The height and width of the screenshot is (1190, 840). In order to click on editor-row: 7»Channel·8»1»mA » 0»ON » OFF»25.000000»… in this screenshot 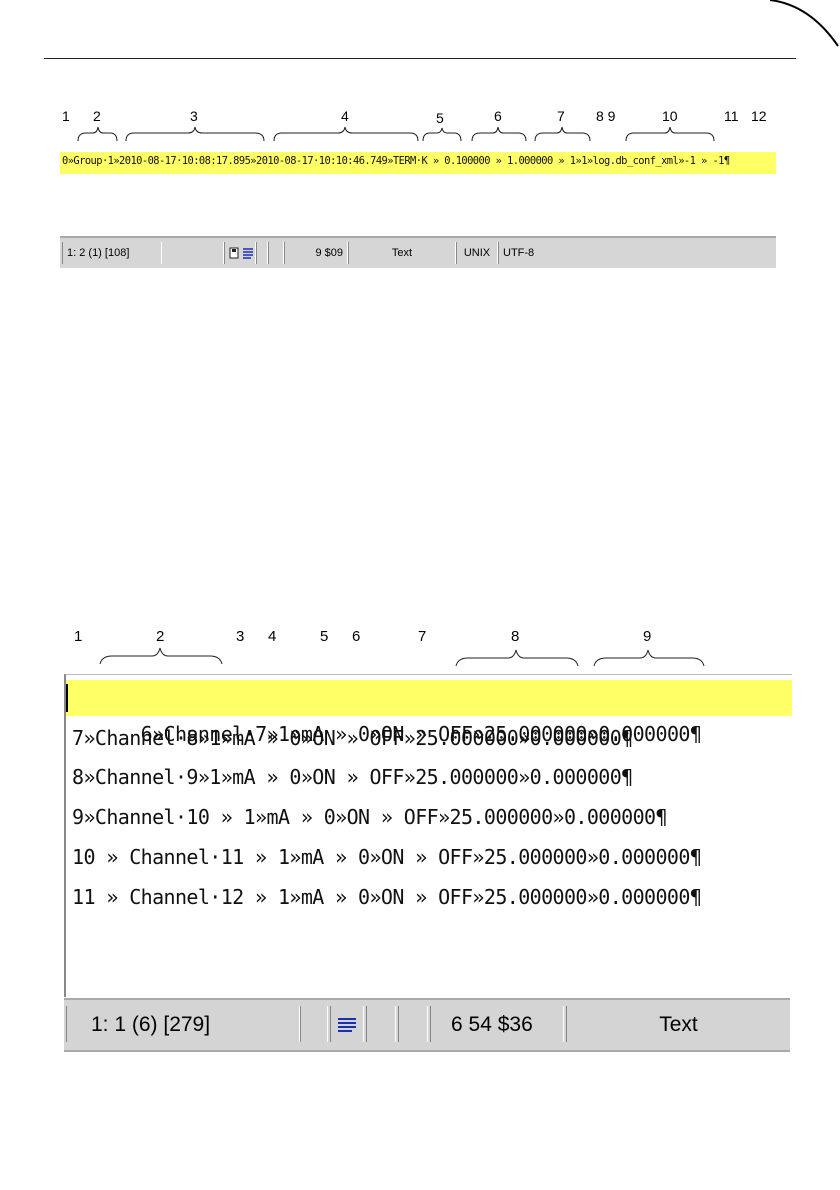, I will do `click(432, 738)`.